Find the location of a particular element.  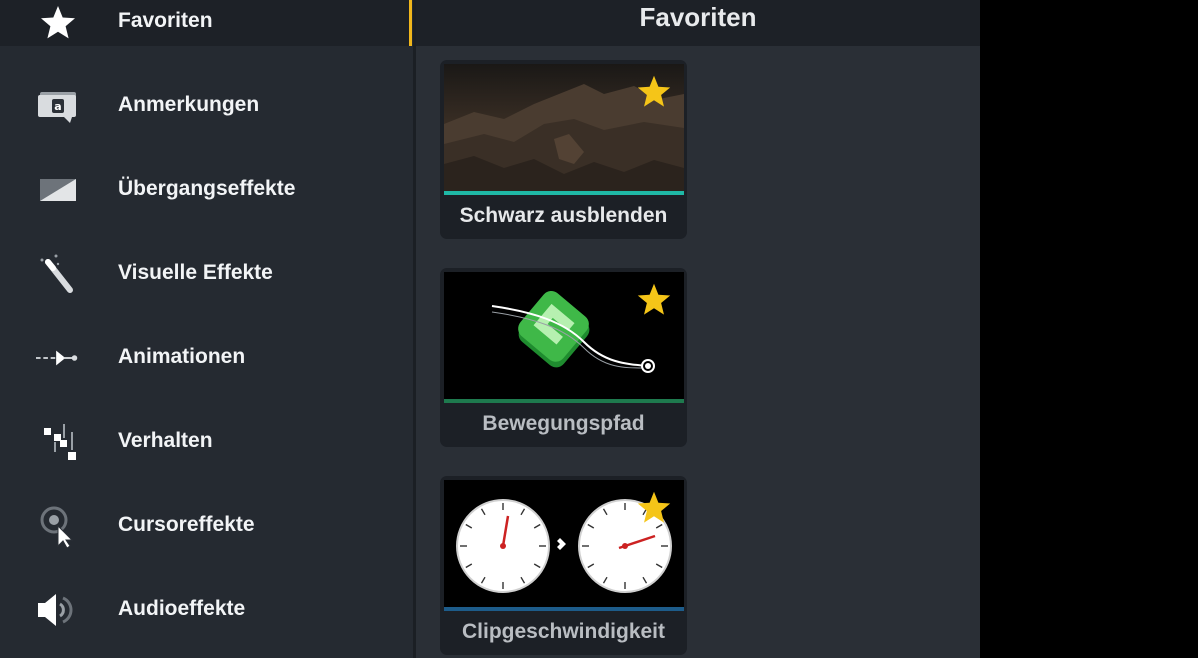

sidebar-item-favoriten: Favoriten is located at coordinates (206, 23).